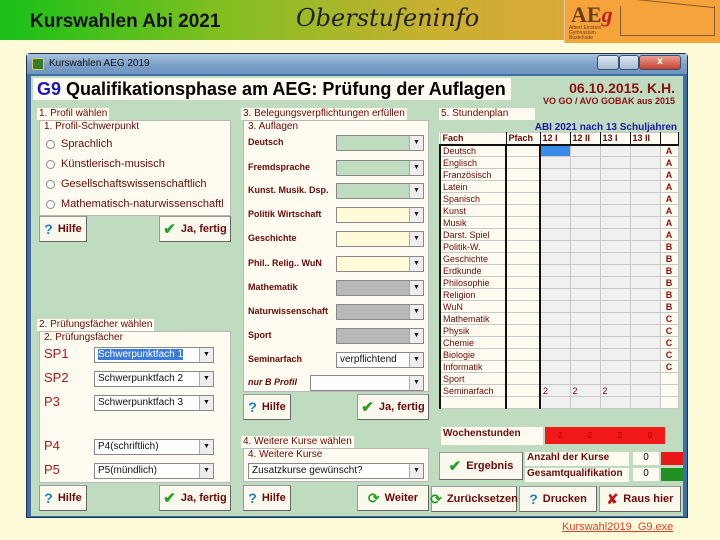 This screenshot has width=720, height=540. What do you see at coordinates (154, 447) in the screenshot?
I see `p4-select: P4(schriftlich) ▼` at bounding box center [154, 447].